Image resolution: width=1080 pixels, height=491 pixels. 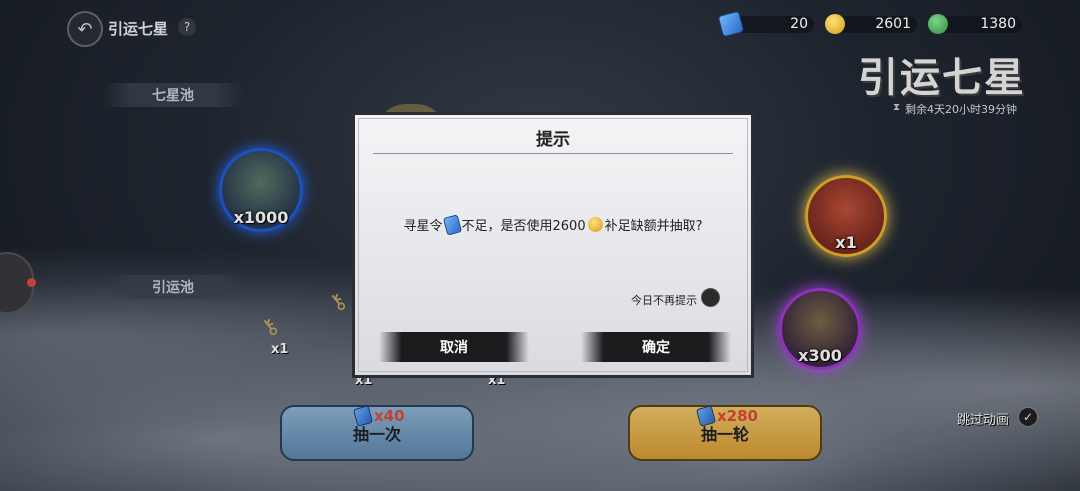 I want to click on cancel-button: 取消, so click(x=454, y=347).